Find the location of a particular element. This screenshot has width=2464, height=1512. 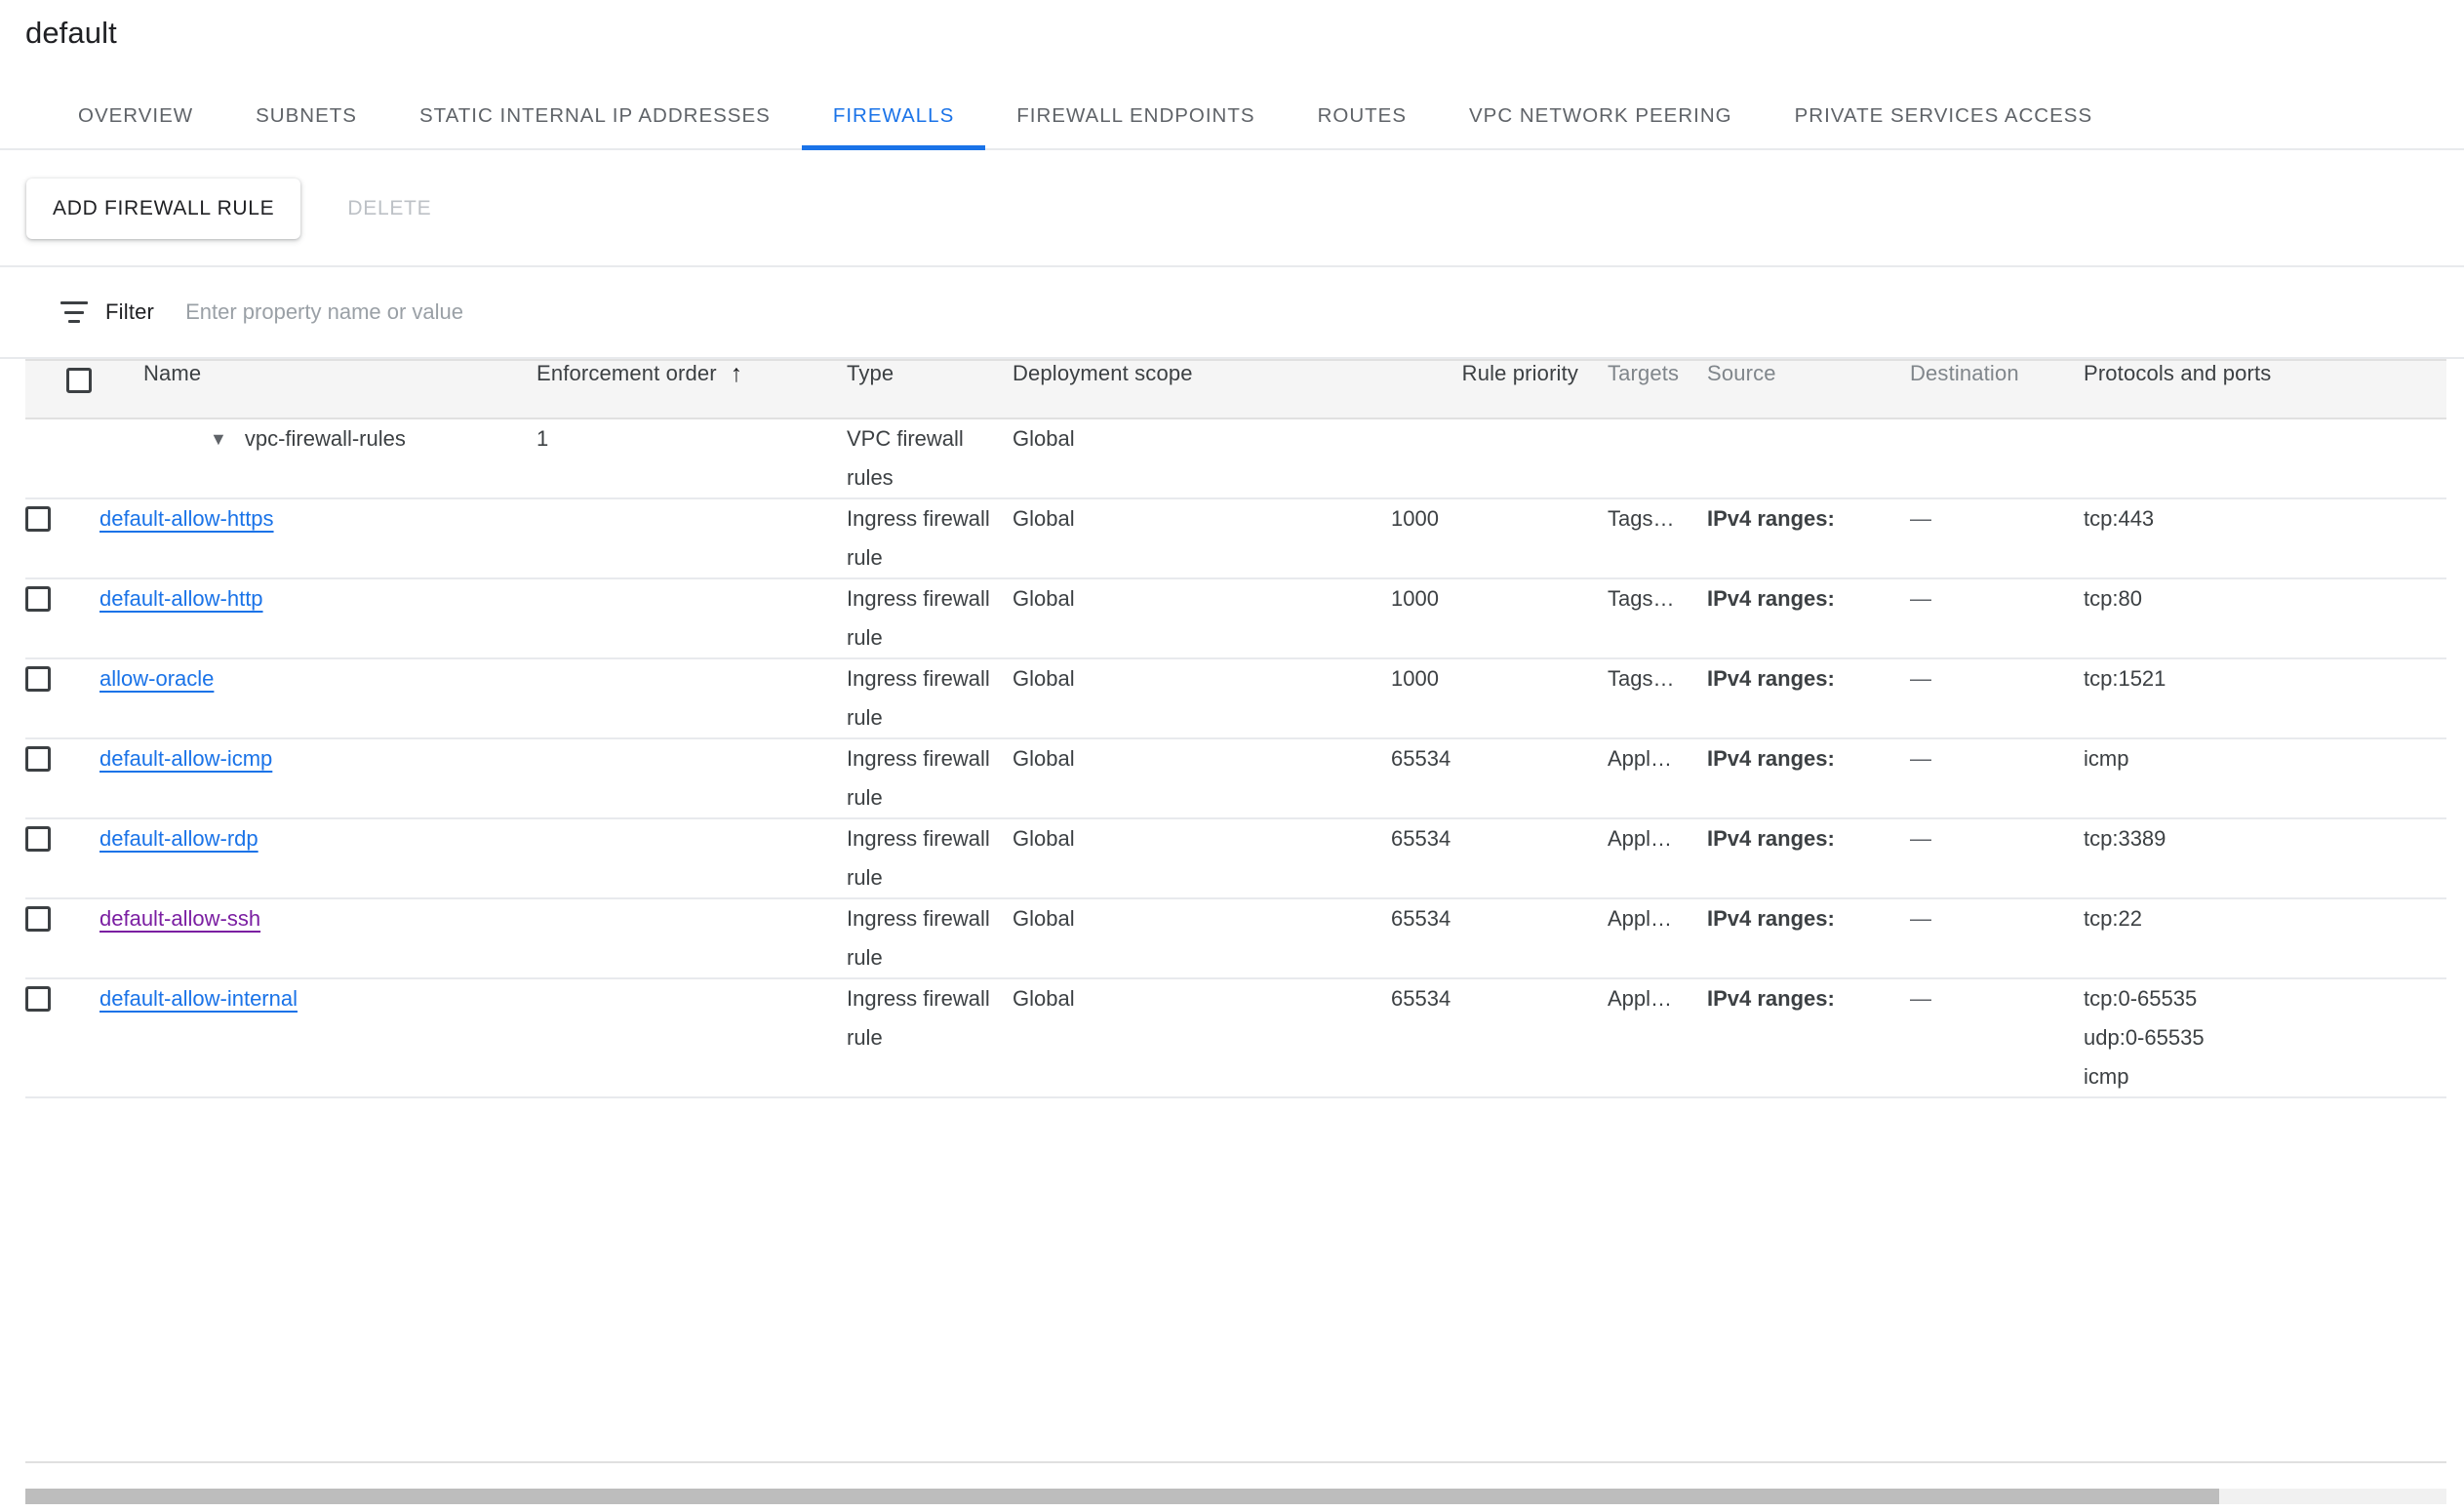

tab-label: STATIC INTERNAL IP ADDRESSES is located at coordinates (594, 115).